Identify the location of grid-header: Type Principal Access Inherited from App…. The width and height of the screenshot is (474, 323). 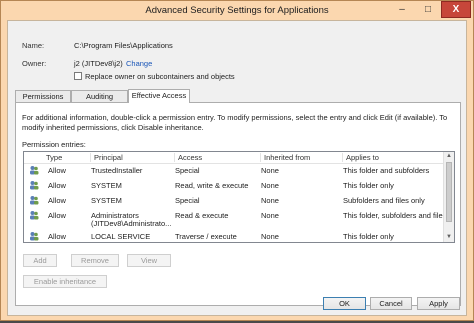
(234, 158).